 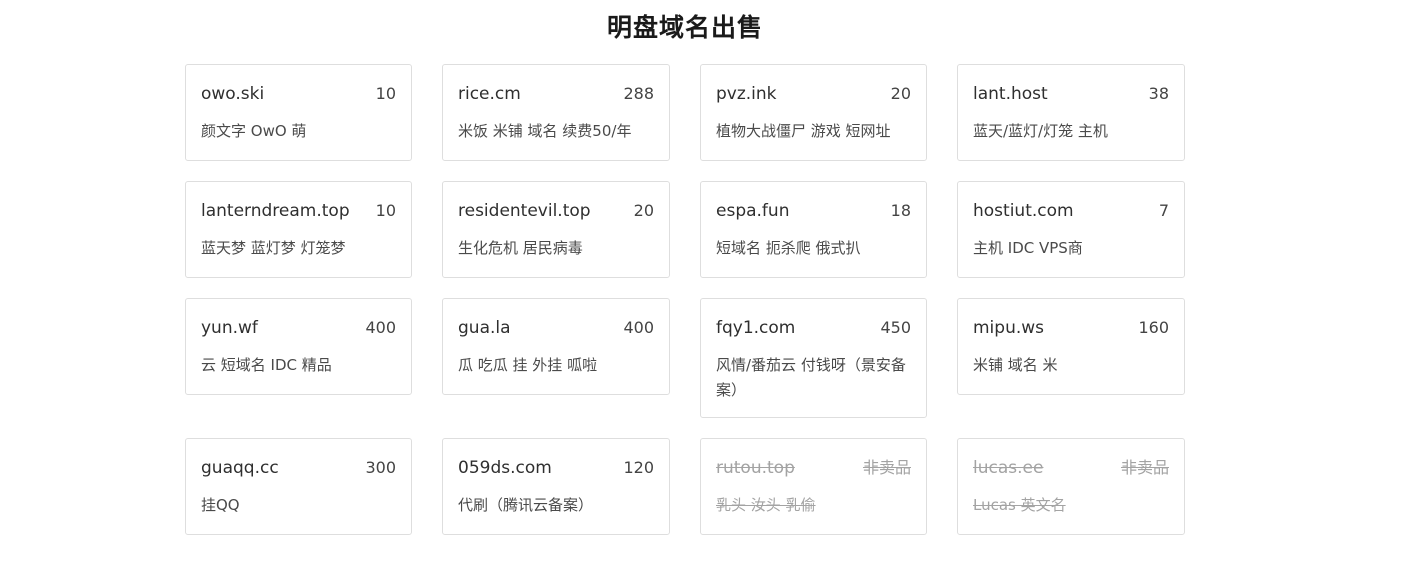 I want to click on domain-description: 风情/番茄云 付钱呀（景安备案）, so click(x=811, y=377).